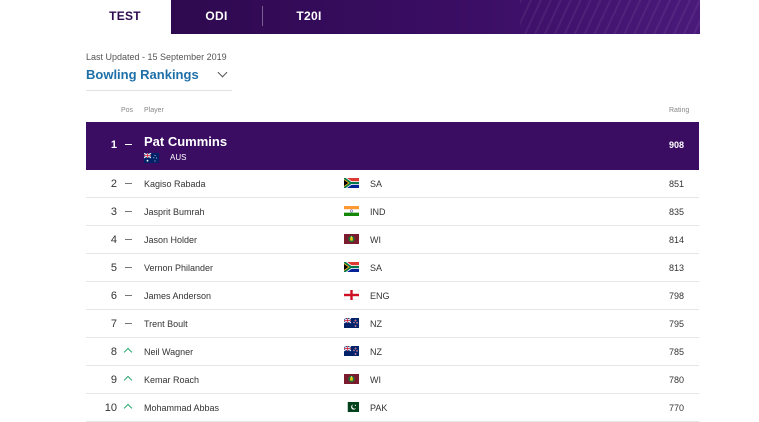  I want to click on header-pattern, so click(610, 17).